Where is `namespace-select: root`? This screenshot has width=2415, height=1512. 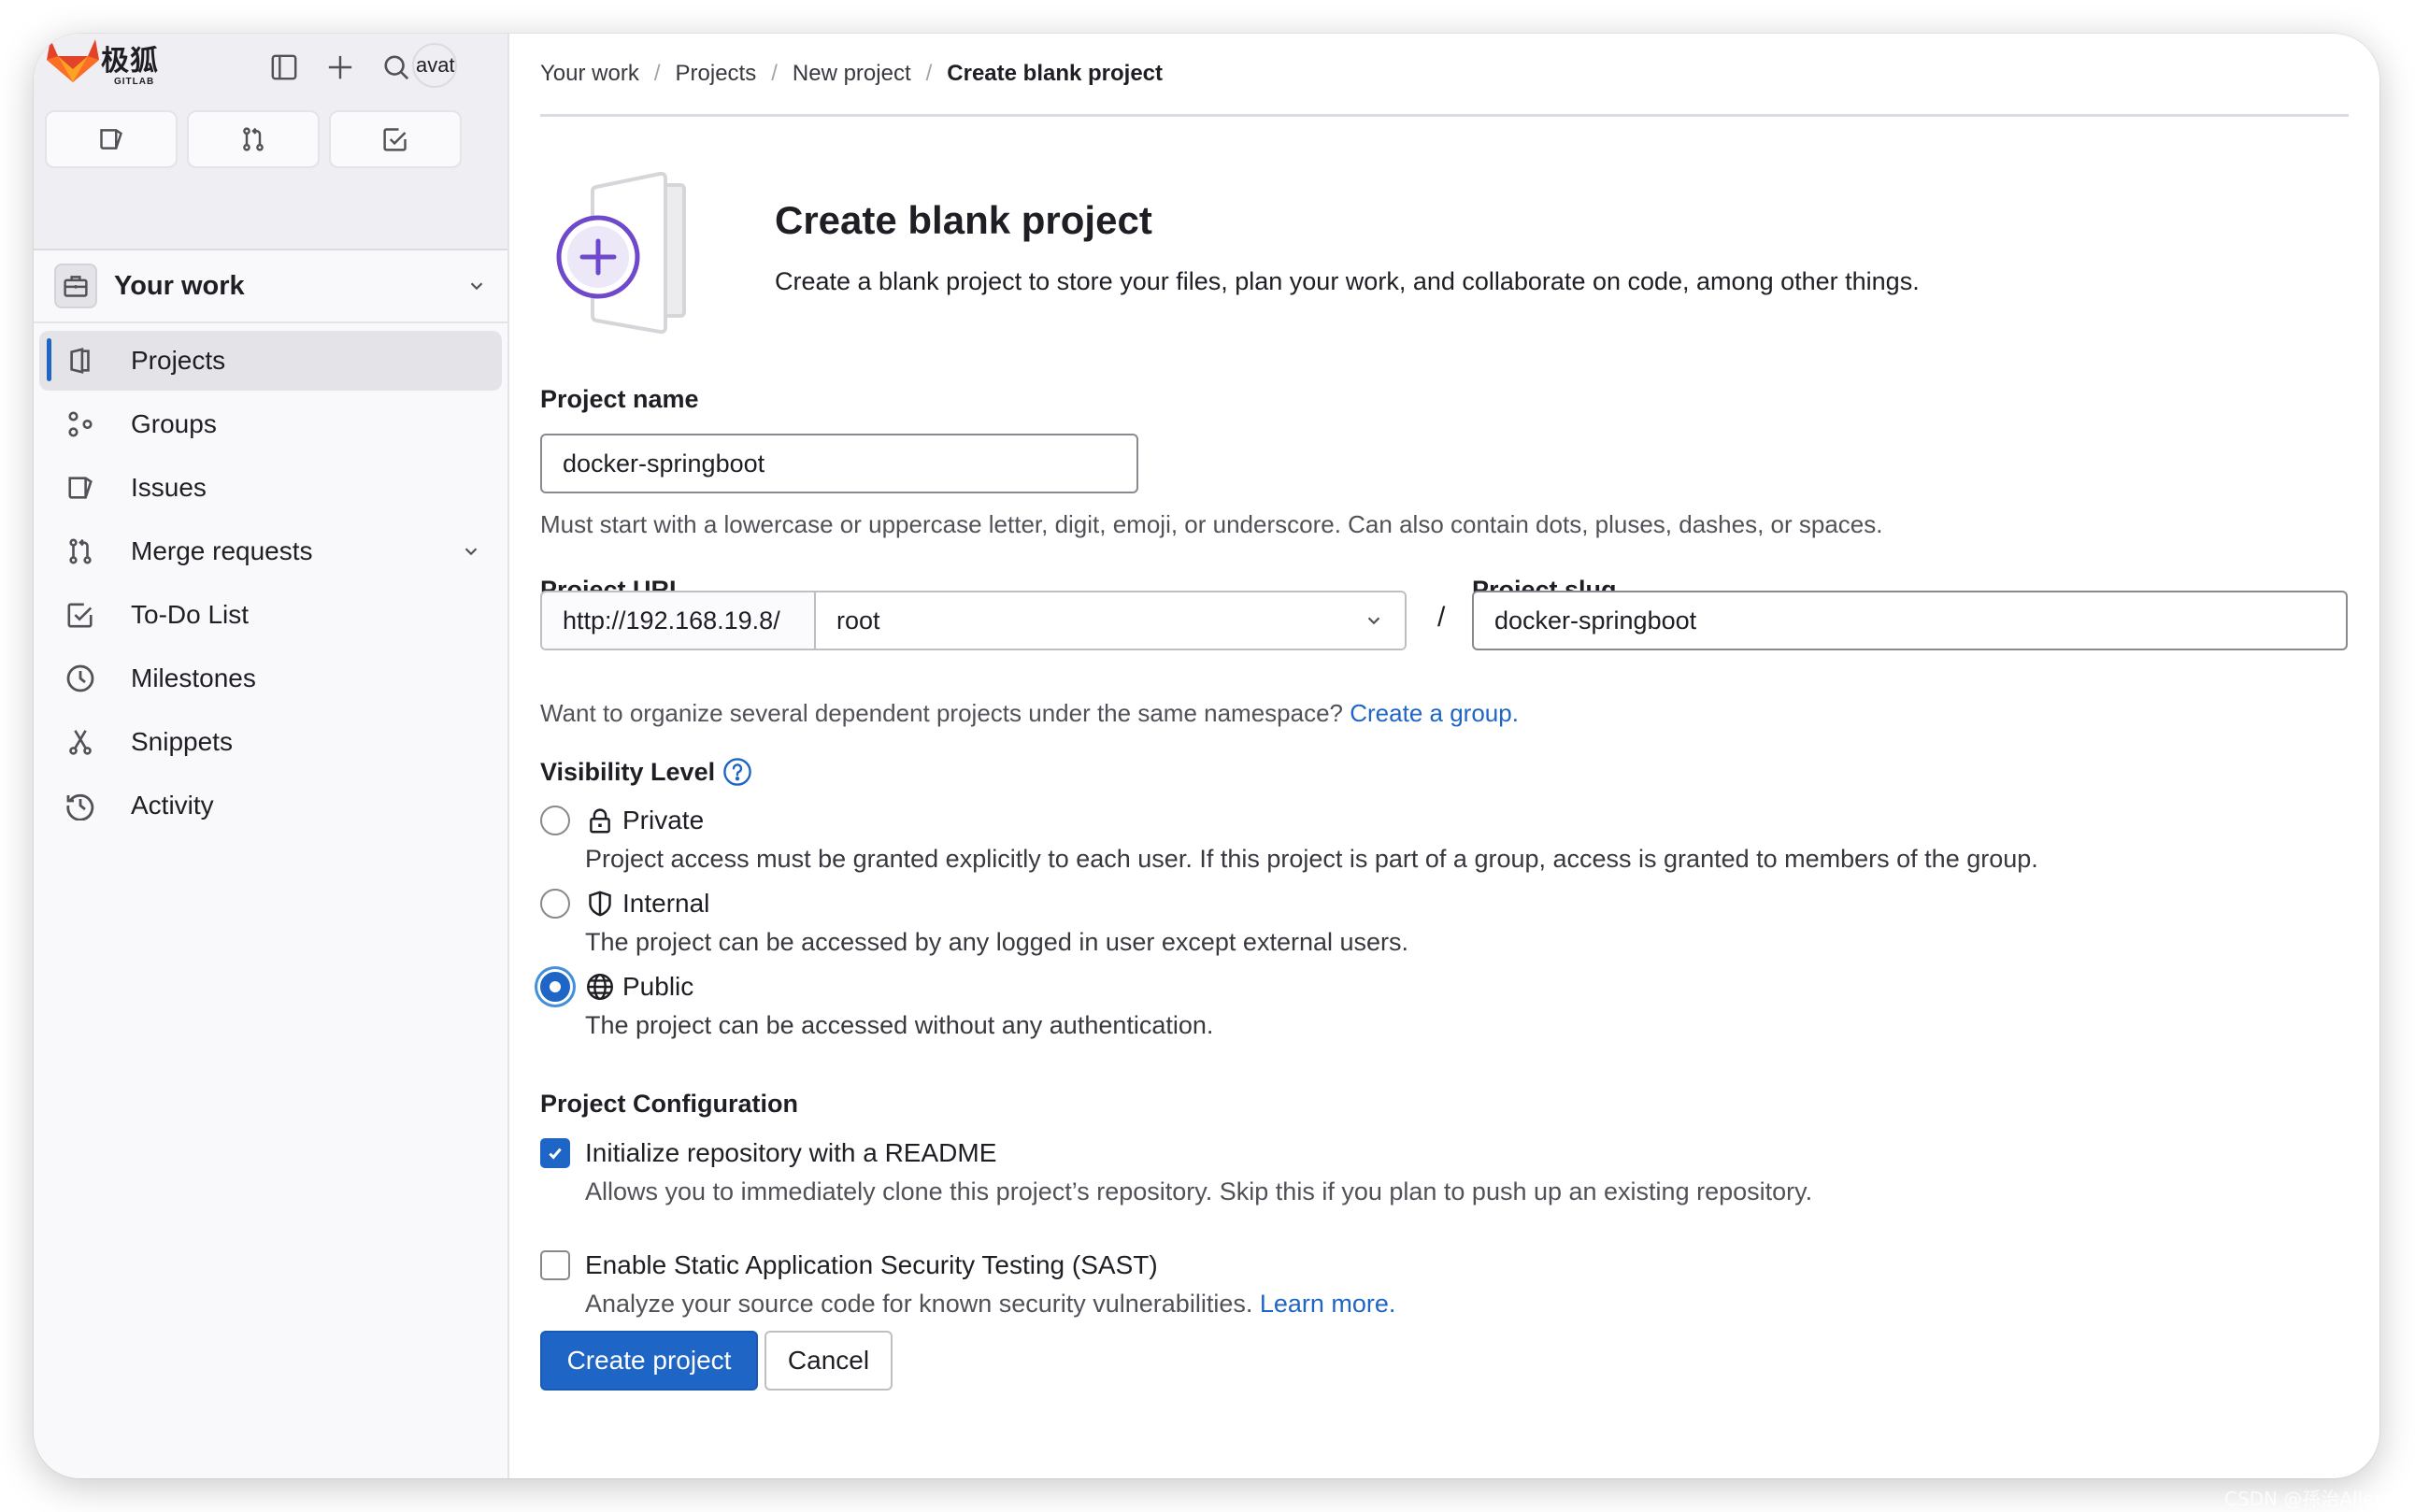
namespace-select: root is located at coordinates (1111, 620).